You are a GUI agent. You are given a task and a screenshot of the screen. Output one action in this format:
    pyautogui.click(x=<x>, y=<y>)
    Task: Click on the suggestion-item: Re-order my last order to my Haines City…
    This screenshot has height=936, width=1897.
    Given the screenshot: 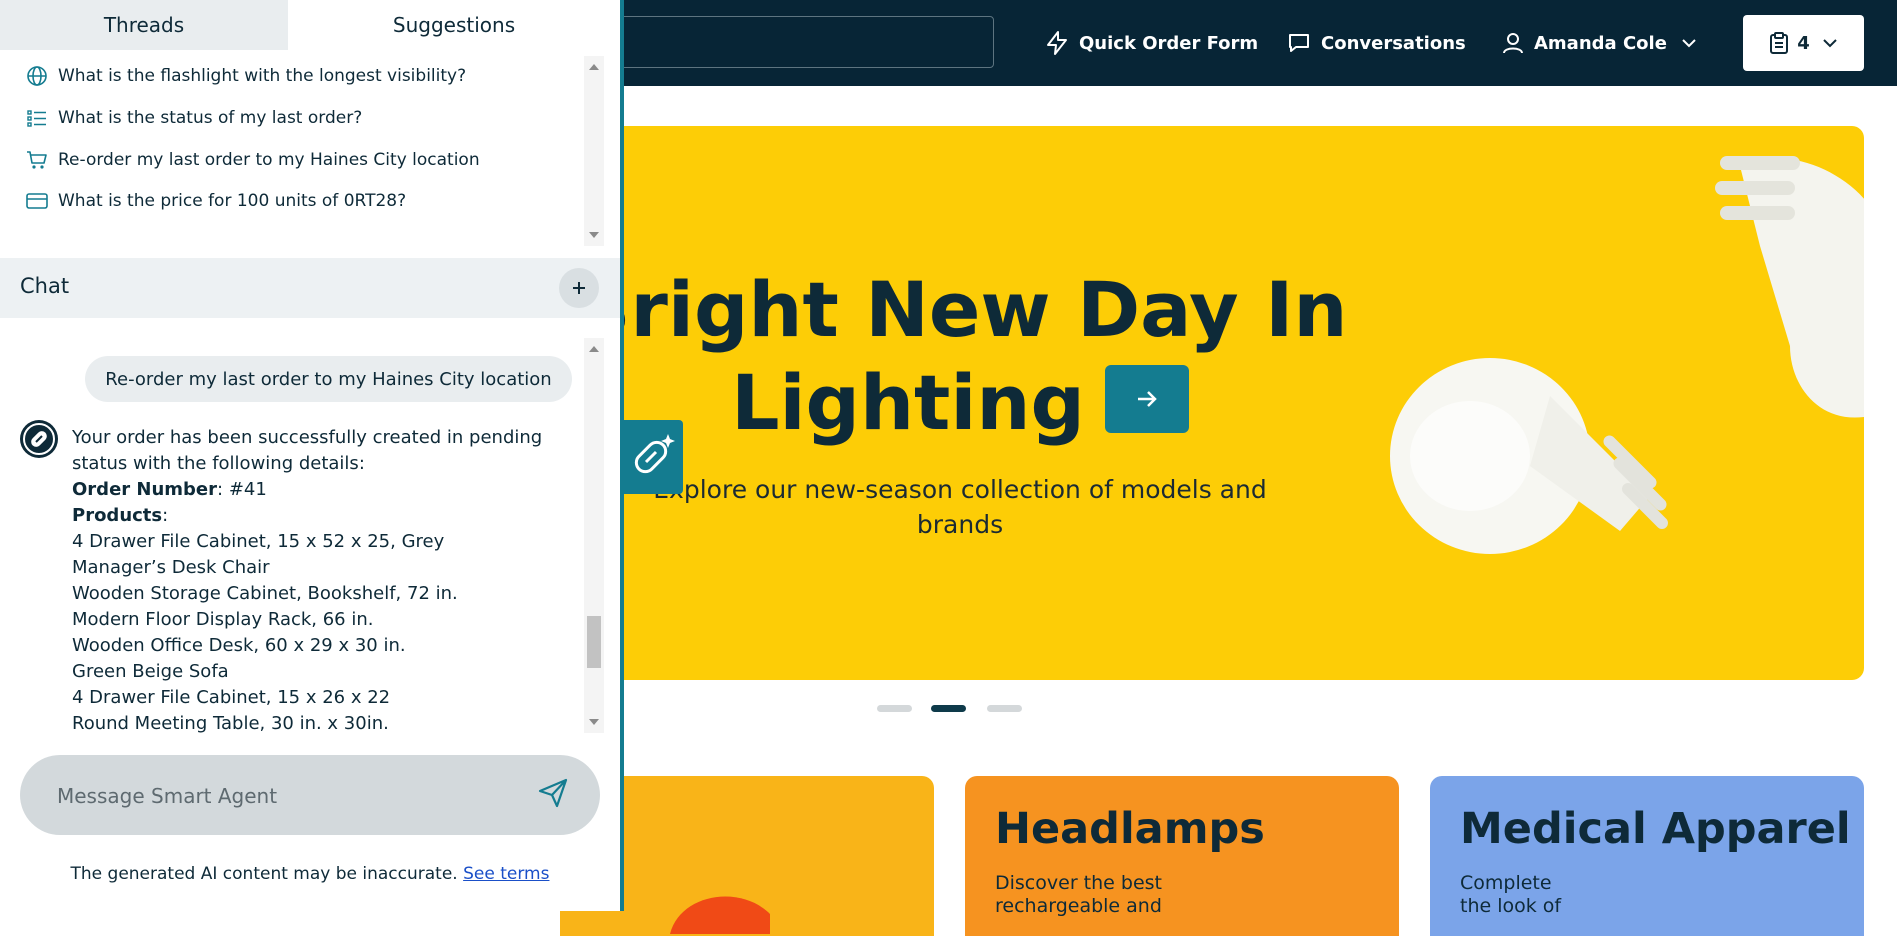 What is the action you would take?
    pyautogui.click(x=253, y=160)
    